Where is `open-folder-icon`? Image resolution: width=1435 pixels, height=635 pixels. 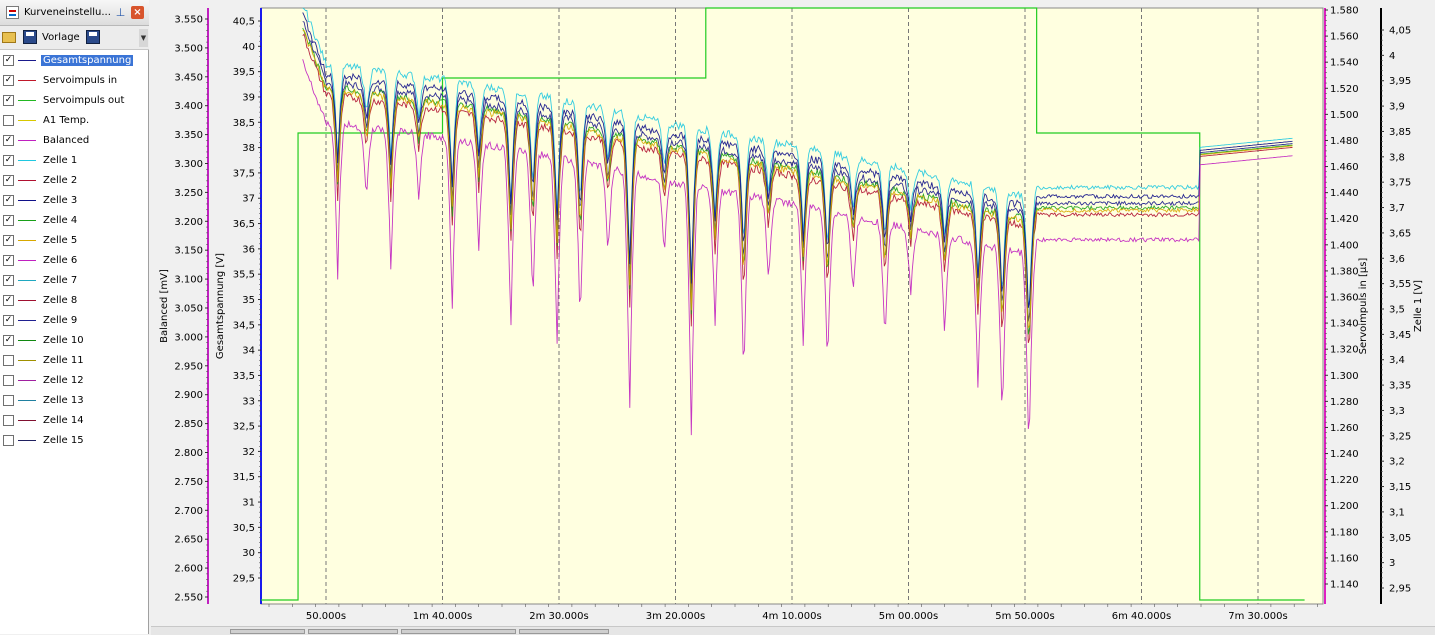
open-folder-icon is located at coordinates (9, 37).